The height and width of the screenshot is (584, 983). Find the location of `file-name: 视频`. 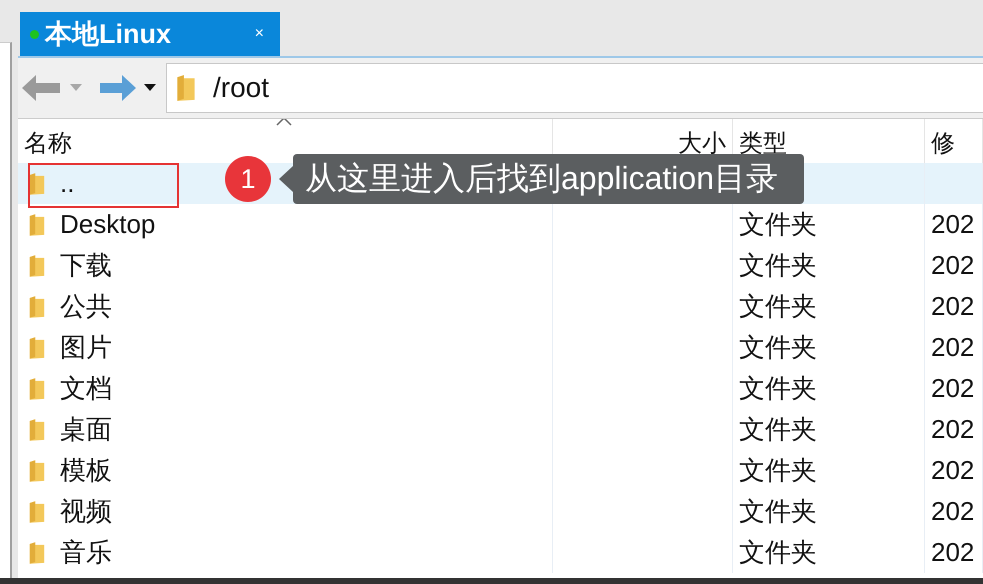

file-name: 视频 is located at coordinates (86, 511).